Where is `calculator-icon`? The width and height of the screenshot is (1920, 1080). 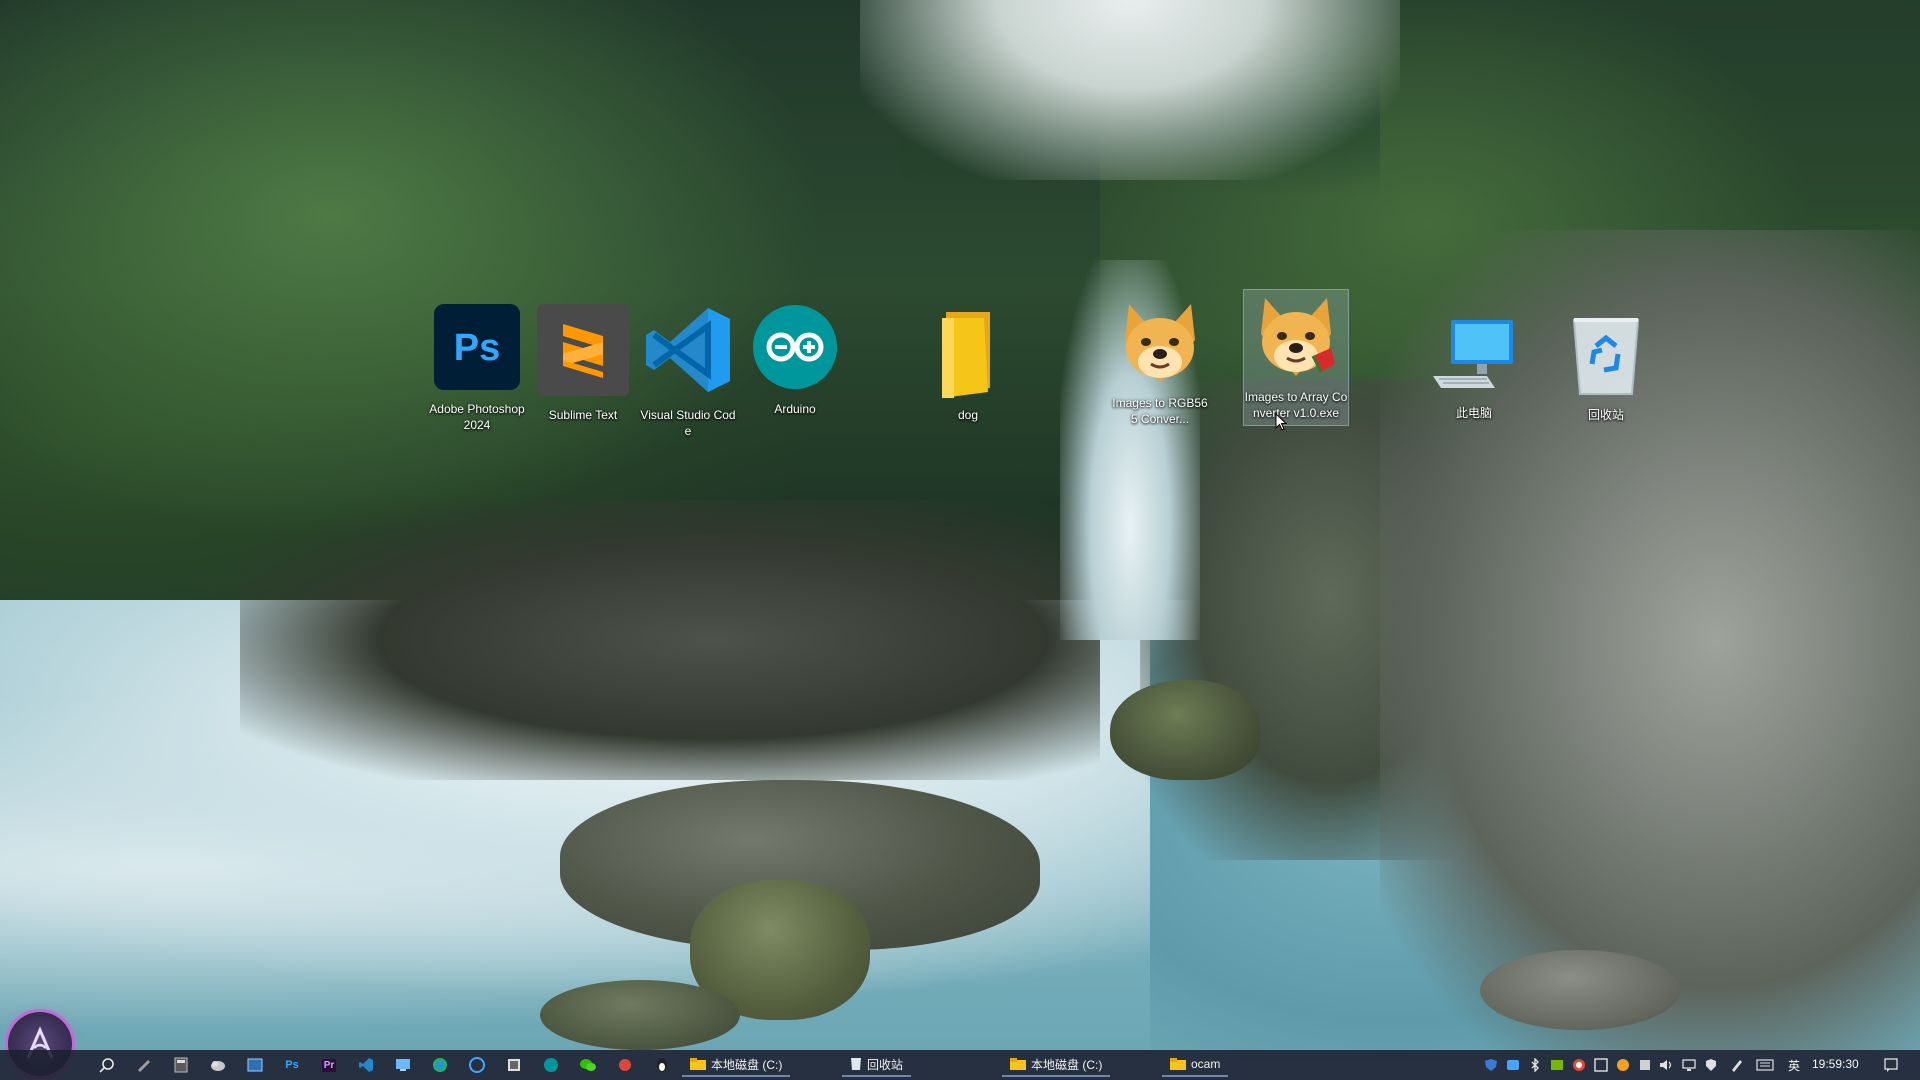 calculator-icon is located at coordinates (181, 1065).